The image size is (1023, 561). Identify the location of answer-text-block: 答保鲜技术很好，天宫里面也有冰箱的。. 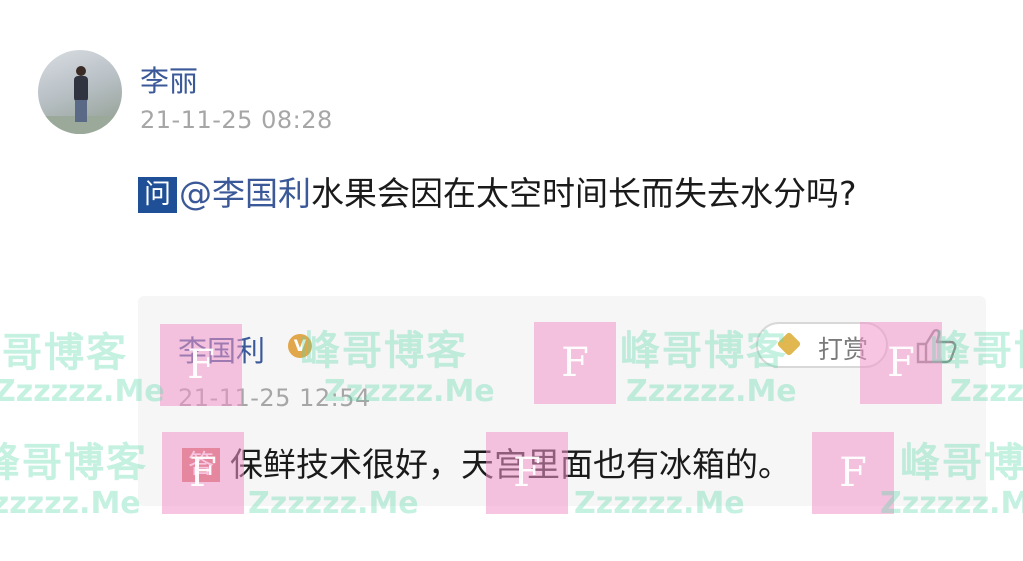
(486, 462).